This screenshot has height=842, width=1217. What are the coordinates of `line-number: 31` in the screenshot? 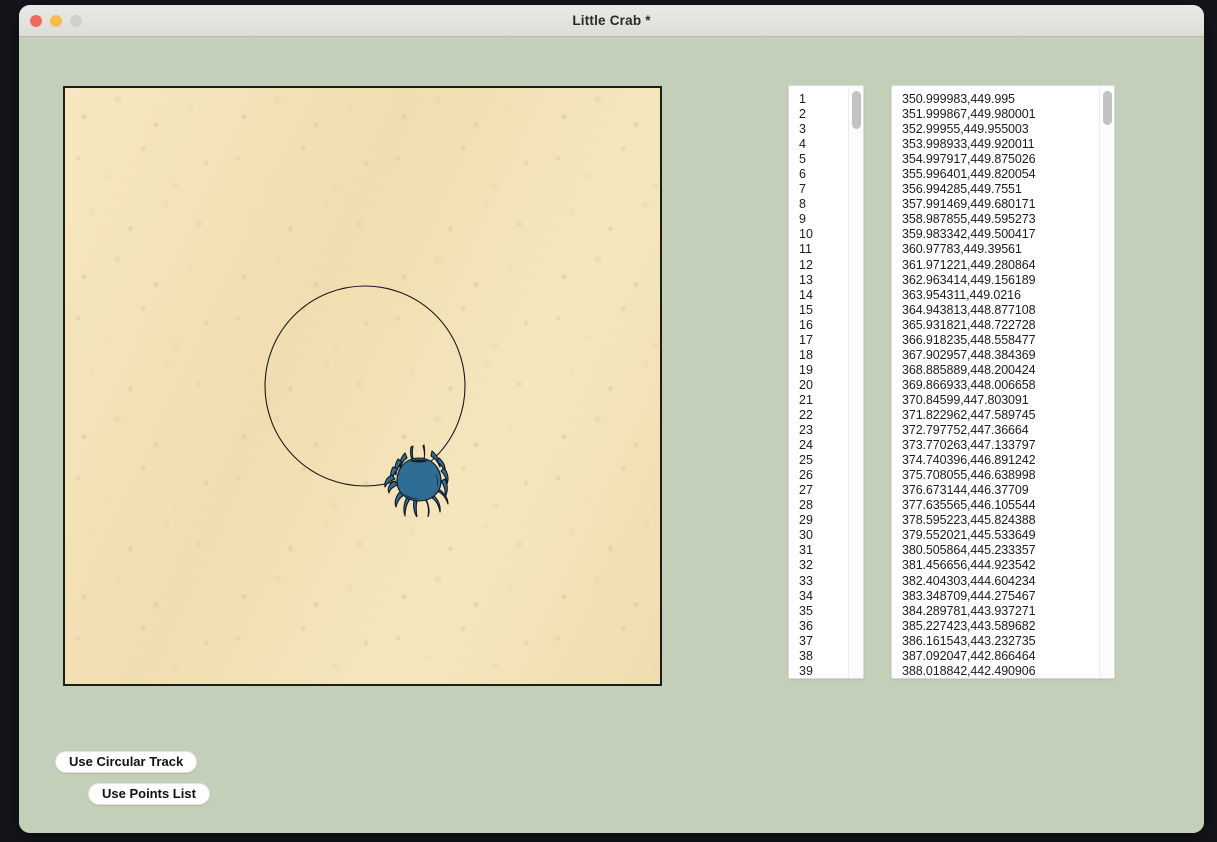 It's located at (806, 550).